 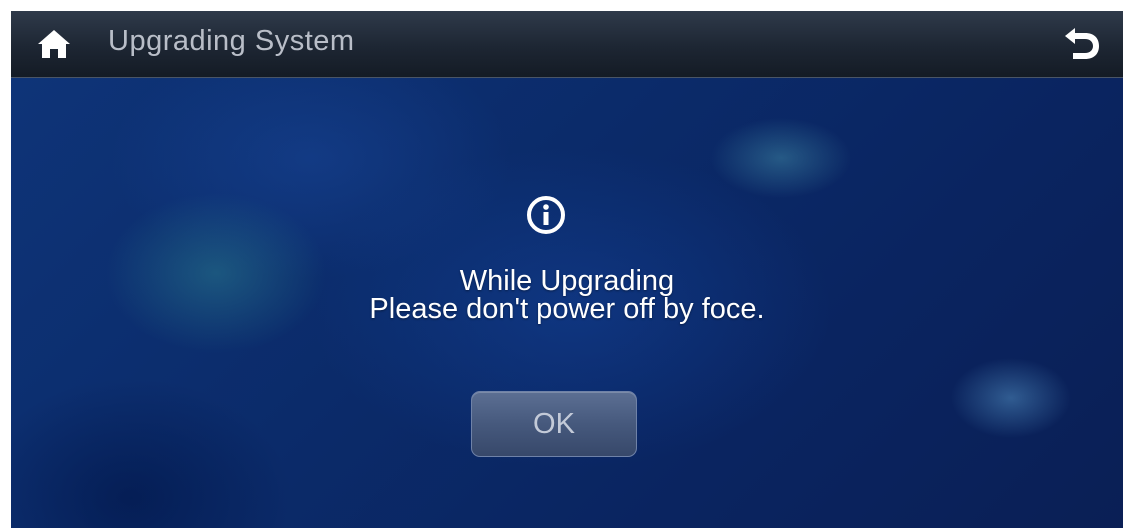 What do you see at coordinates (546, 215) in the screenshot?
I see `info-icon` at bounding box center [546, 215].